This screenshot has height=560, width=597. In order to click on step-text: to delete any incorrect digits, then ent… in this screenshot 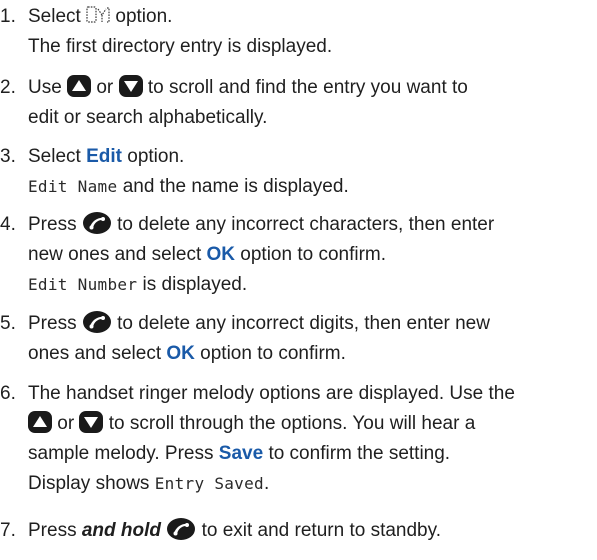, I will do `click(303, 323)`.